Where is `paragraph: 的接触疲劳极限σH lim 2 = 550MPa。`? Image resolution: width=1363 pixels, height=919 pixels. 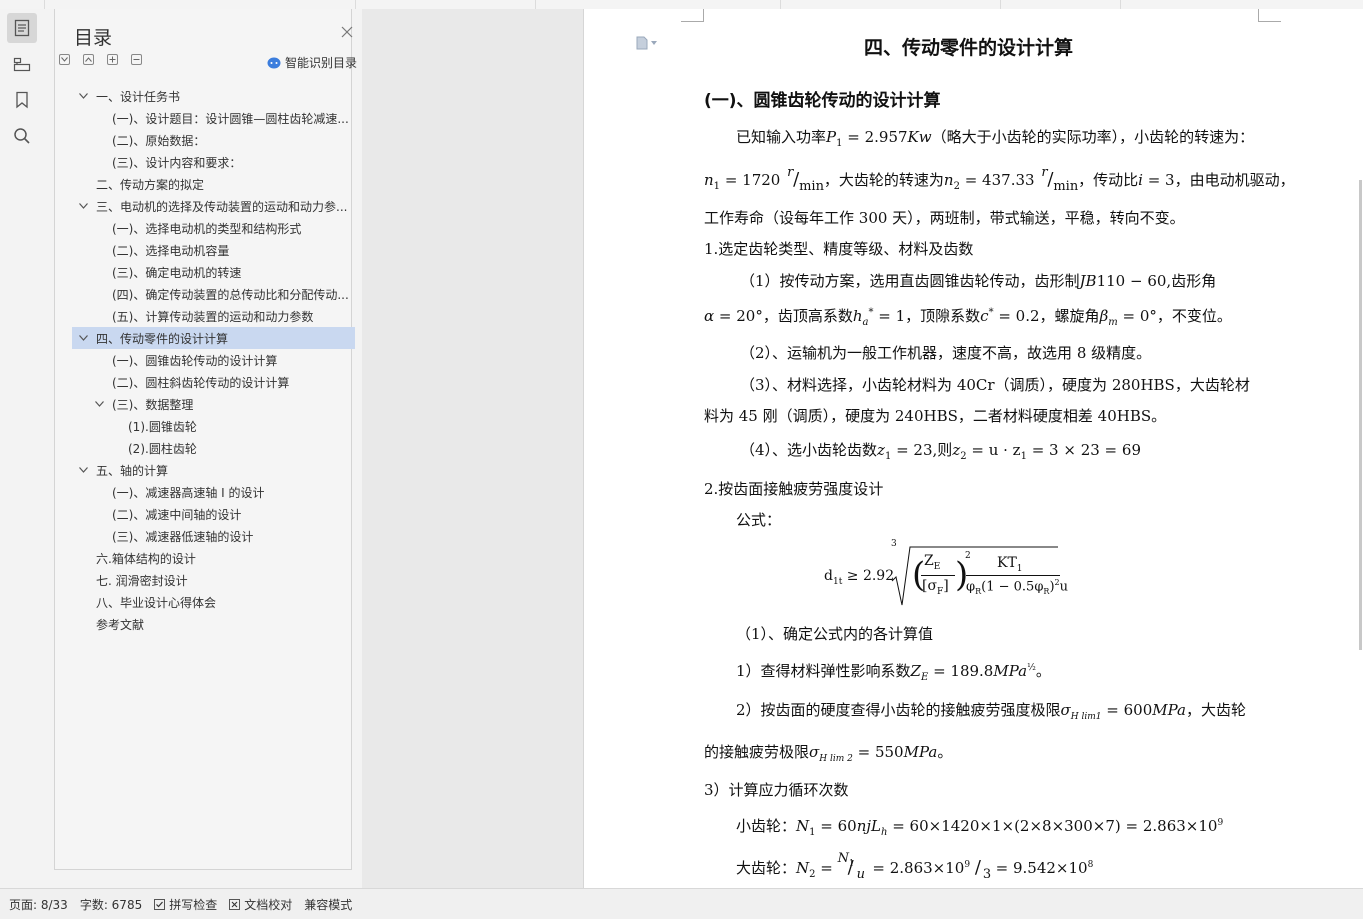 paragraph: 的接触疲劳极限σH lim 2 = 550MPa。 is located at coordinates (828, 753).